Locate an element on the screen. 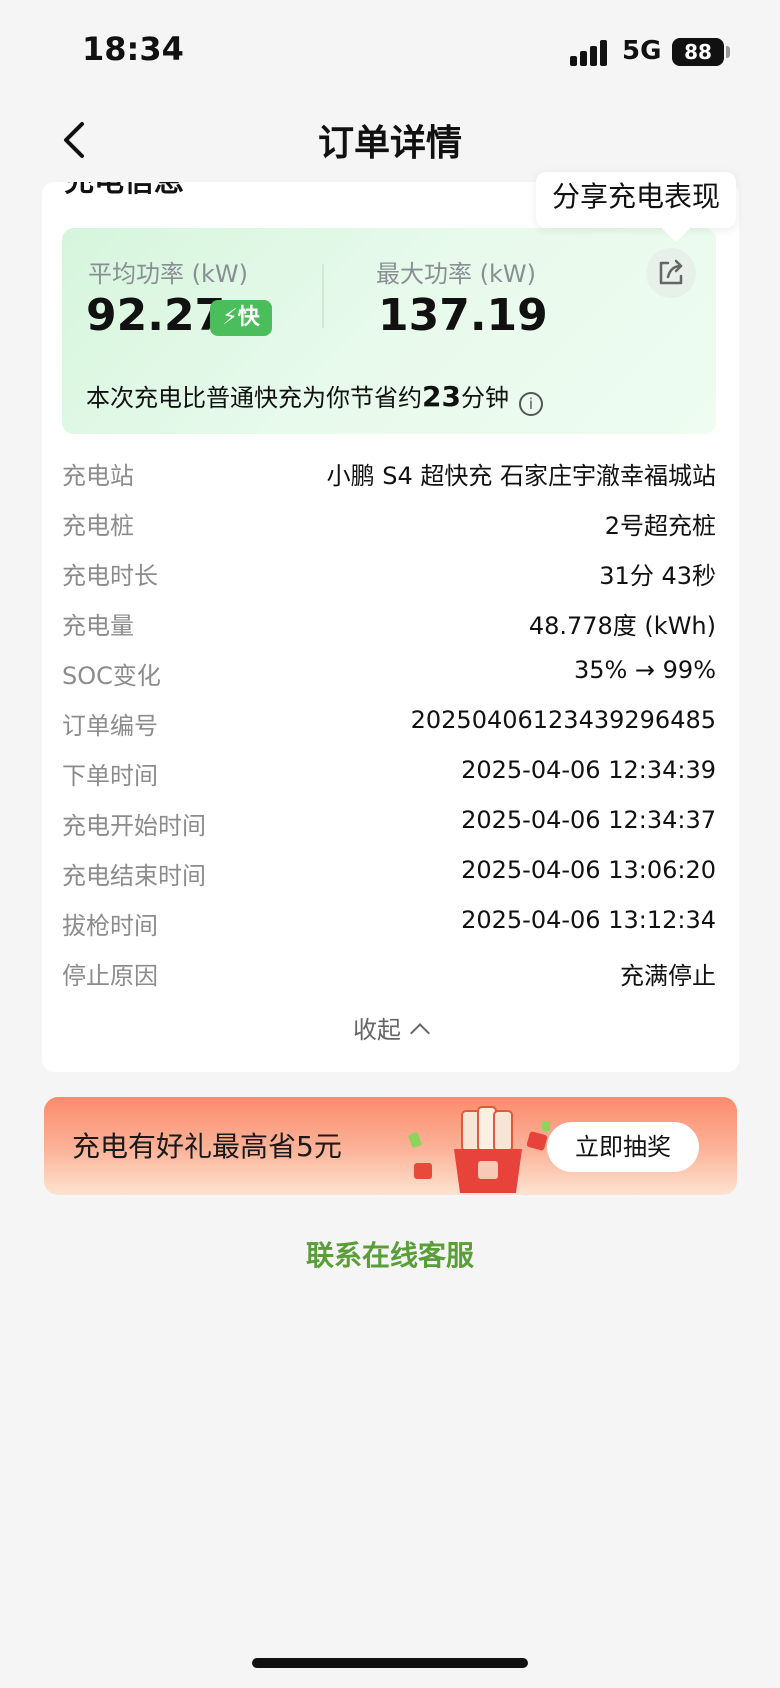  detail-row-pile: 充电桩 2号超充桩 is located at coordinates (389, 523).